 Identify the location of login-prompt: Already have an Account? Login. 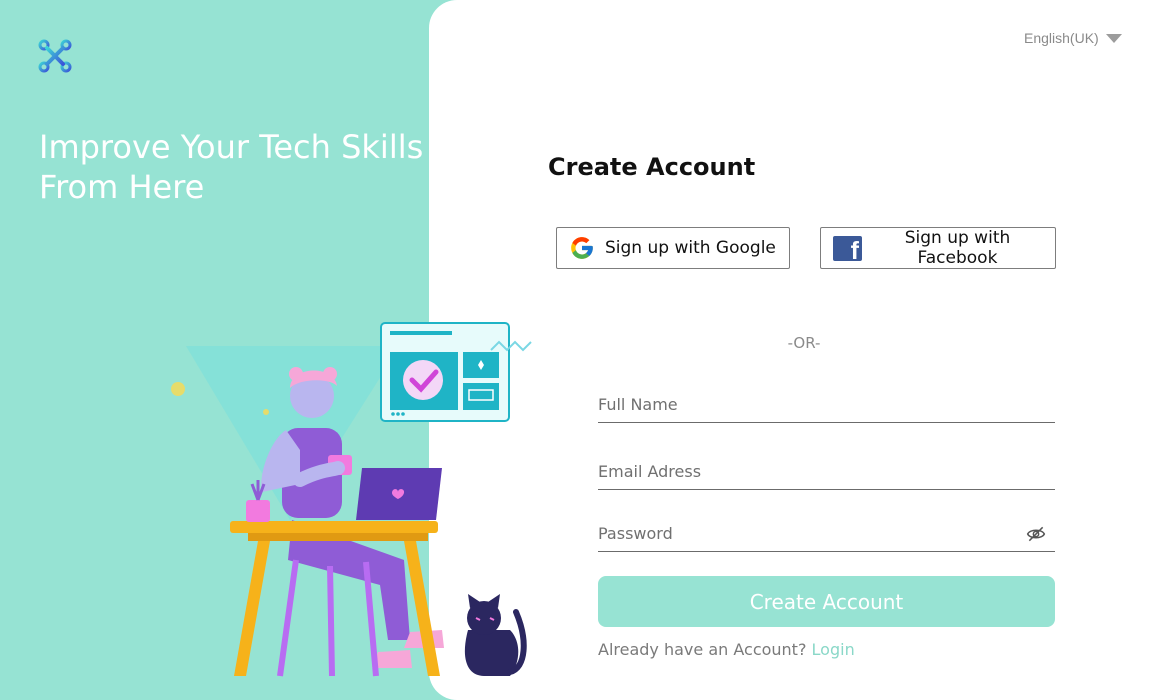
(726, 649).